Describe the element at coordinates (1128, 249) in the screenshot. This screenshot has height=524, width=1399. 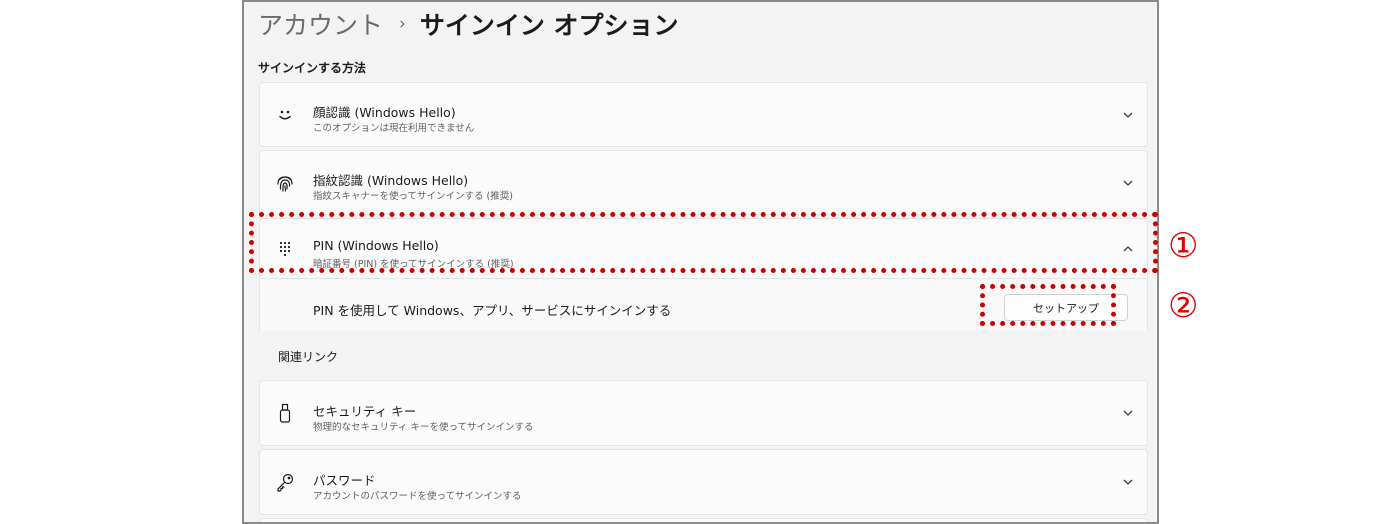
I see `chevron-up-icon` at that location.